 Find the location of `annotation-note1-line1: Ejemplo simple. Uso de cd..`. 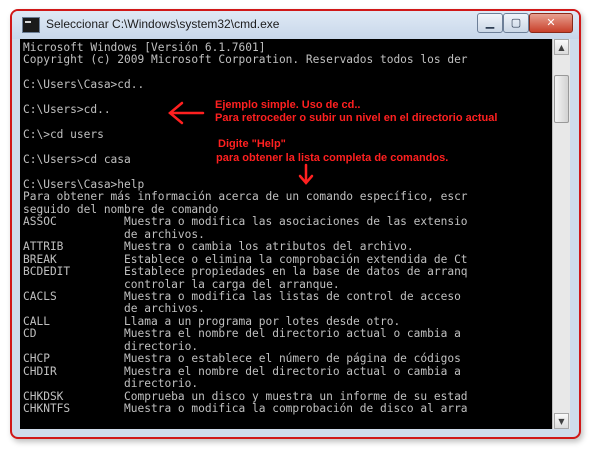

annotation-note1-line1: Ejemplo simple. Uso de cd.. is located at coordinates (288, 105).